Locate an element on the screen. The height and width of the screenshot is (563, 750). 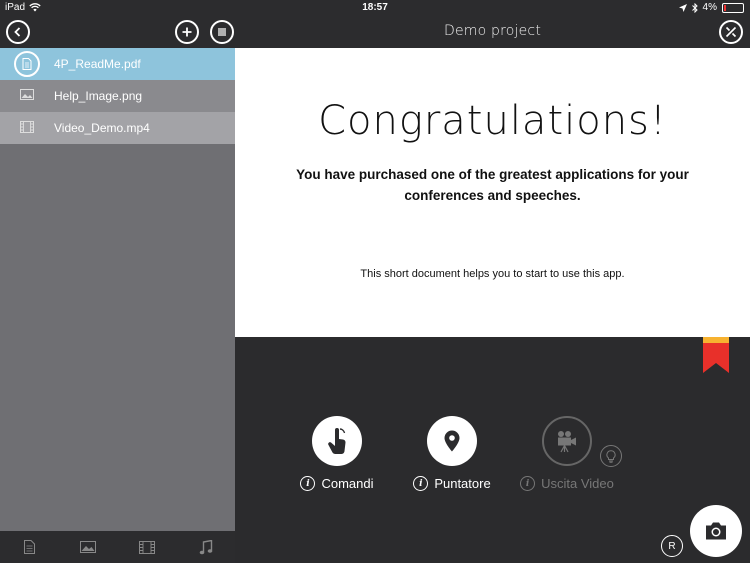
hand-gesture-icon is located at coordinates (337, 441).